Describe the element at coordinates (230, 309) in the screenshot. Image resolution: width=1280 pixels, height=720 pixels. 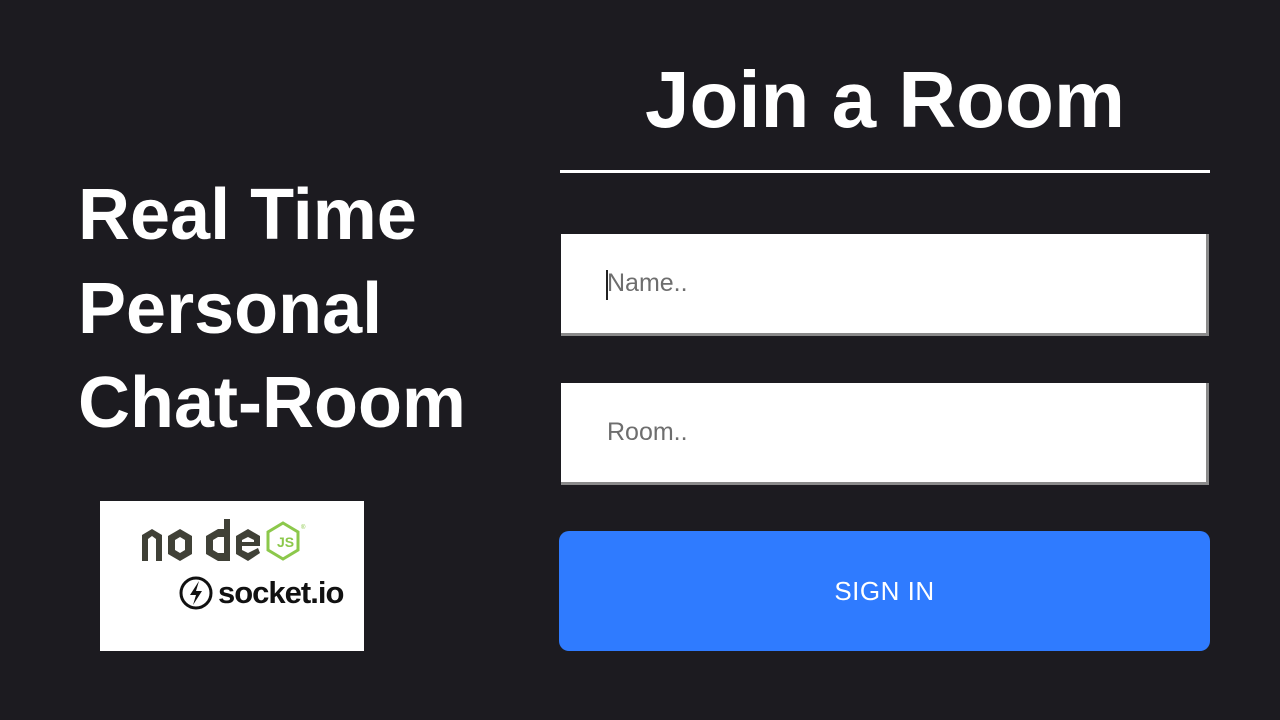
I see `headline-line-2: Personal` at that location.